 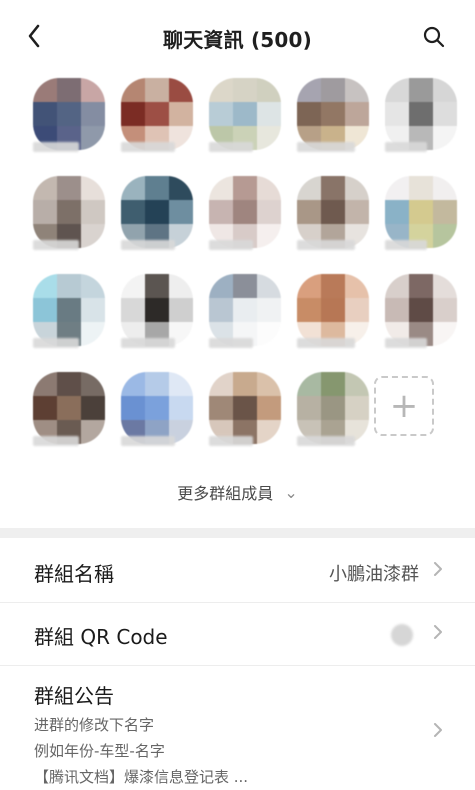 What do you see at coordinates (237, 634) in the screenshot?
I see `group-qr-row: 群組 QR Code` at bounding box center [237, 634].